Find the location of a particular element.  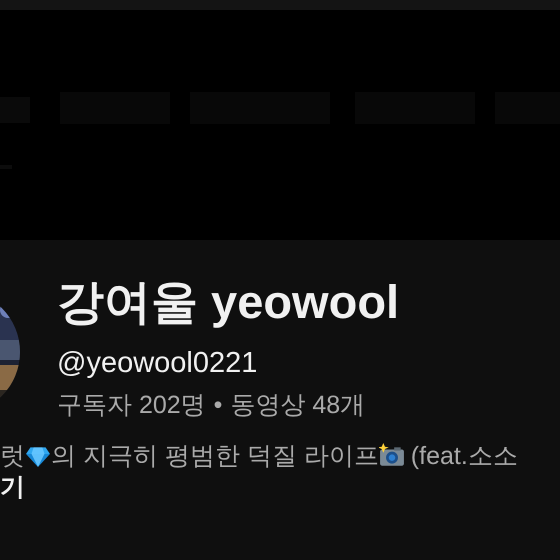

description-text: 의 지극히 평범한 덕질 라이프 is located at coordinates (215, 456).